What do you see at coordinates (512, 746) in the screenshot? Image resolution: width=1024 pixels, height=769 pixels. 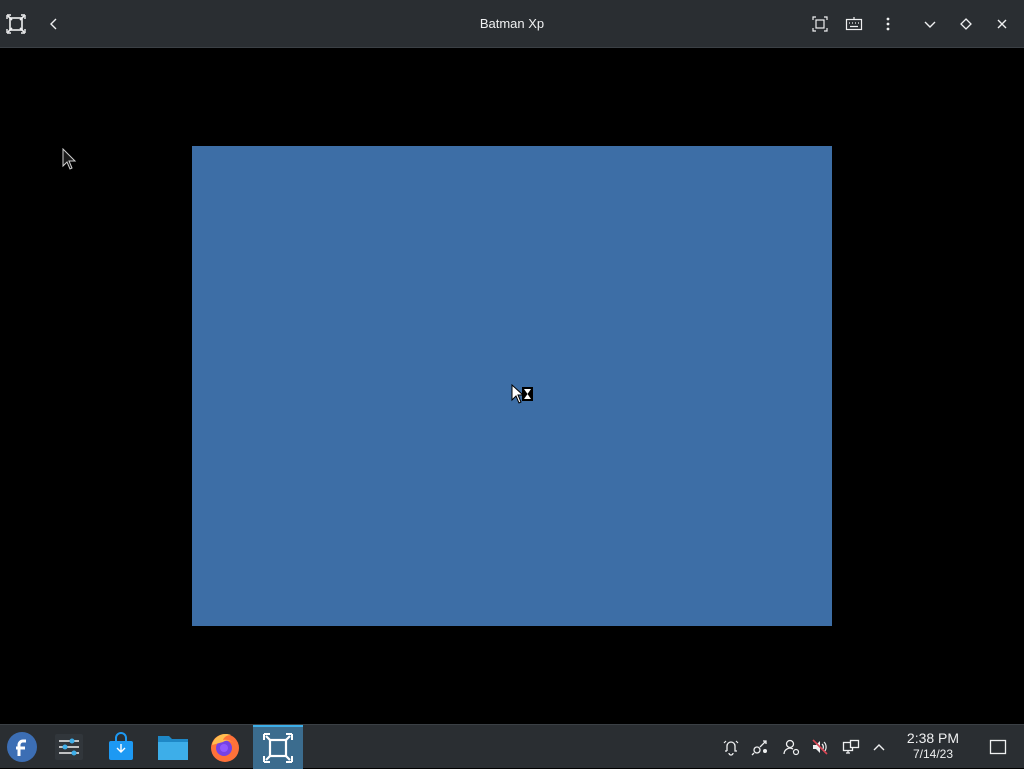 I see `taskbar: 2:38 PM 7/14/23` at bounding box center [512, 746].